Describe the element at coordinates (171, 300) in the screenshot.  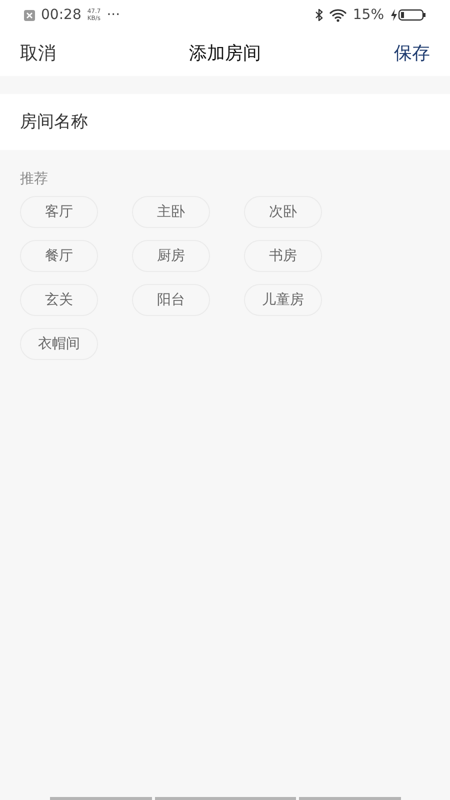
I see `room-chip: 阳台` at that location.